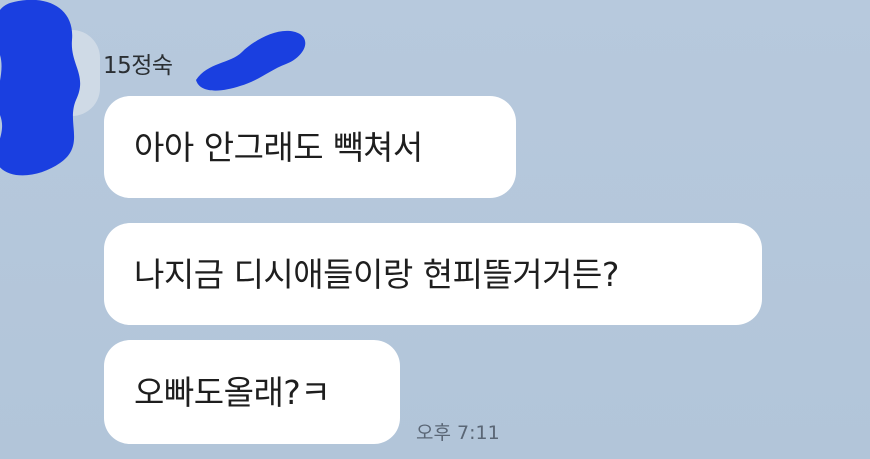 This screenshot has height=459, width=870. What do you see at coordinates (138, 66) in the screenshot?
I see `sender-name: 15정숙` at bounding box center [138, 66].